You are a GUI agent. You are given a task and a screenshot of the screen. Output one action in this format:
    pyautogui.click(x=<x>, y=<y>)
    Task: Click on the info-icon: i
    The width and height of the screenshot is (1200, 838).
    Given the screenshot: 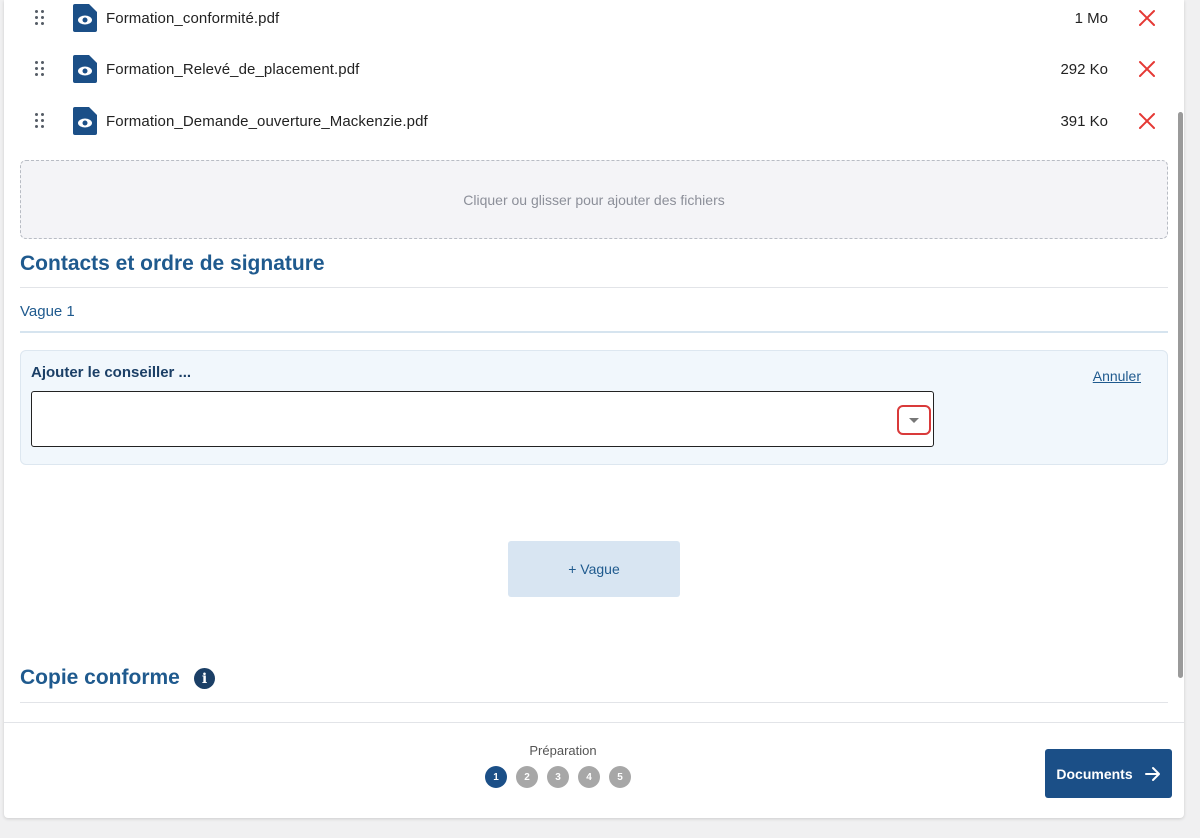 What is the action you would take?
    pyautogui.click(x=204, y=678)
    